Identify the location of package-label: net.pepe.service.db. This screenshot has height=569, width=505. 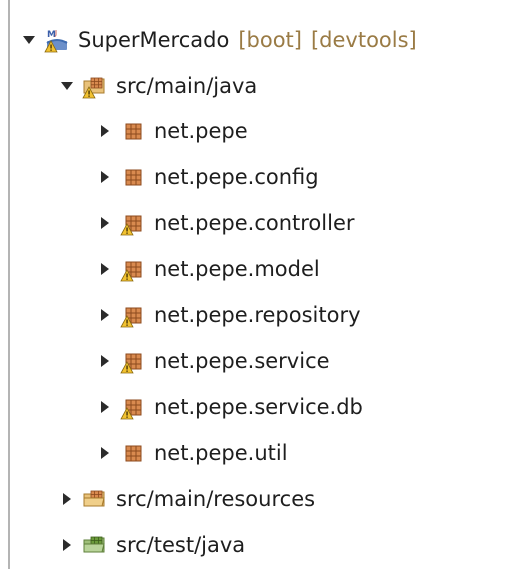
(258, 407).